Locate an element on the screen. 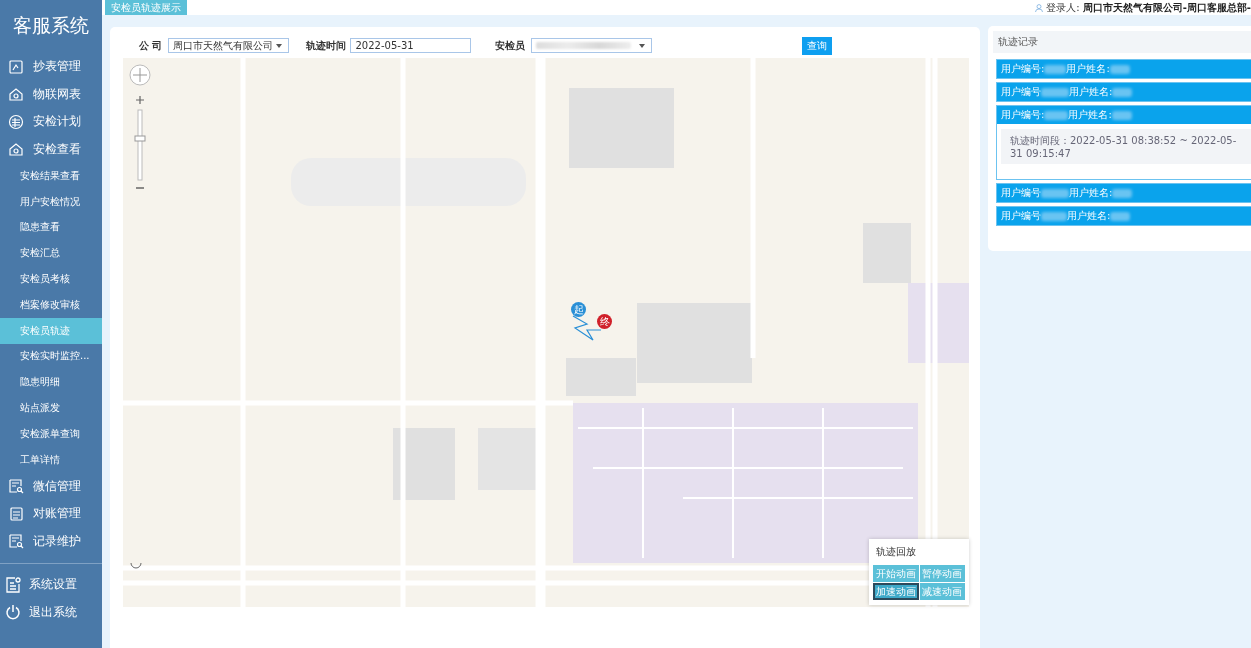 The image size is (1251, 648). playback-button: 加速动画 is located at coordinates (896, 591).